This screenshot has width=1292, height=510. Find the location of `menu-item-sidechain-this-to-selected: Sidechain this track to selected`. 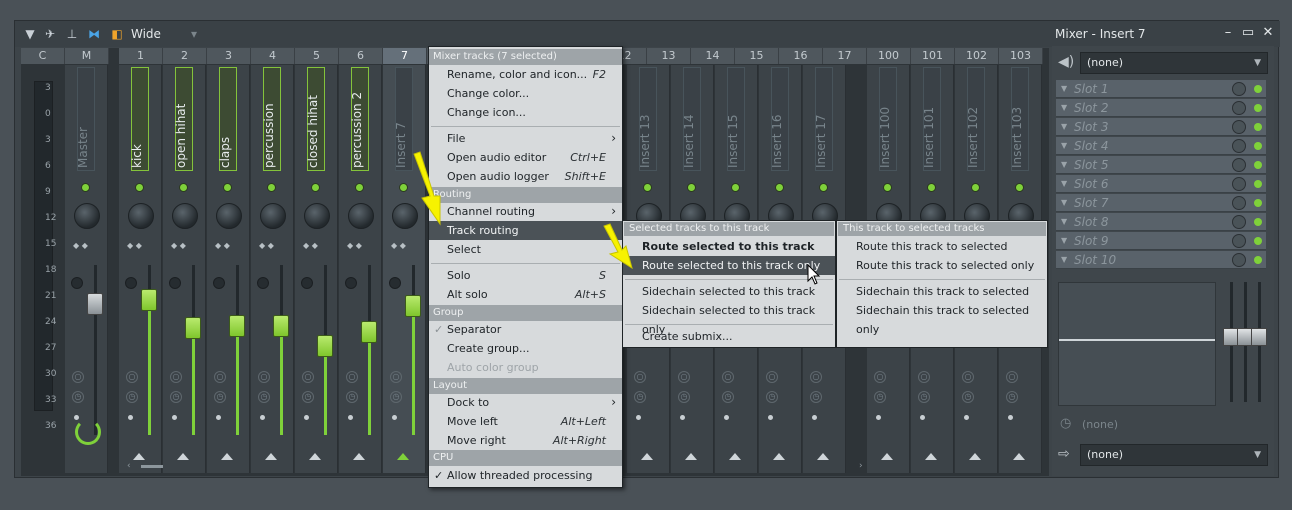

menu-item-sidechain-this-to-selected: Sidechain this track to selected is located at coordinates (942, 291).